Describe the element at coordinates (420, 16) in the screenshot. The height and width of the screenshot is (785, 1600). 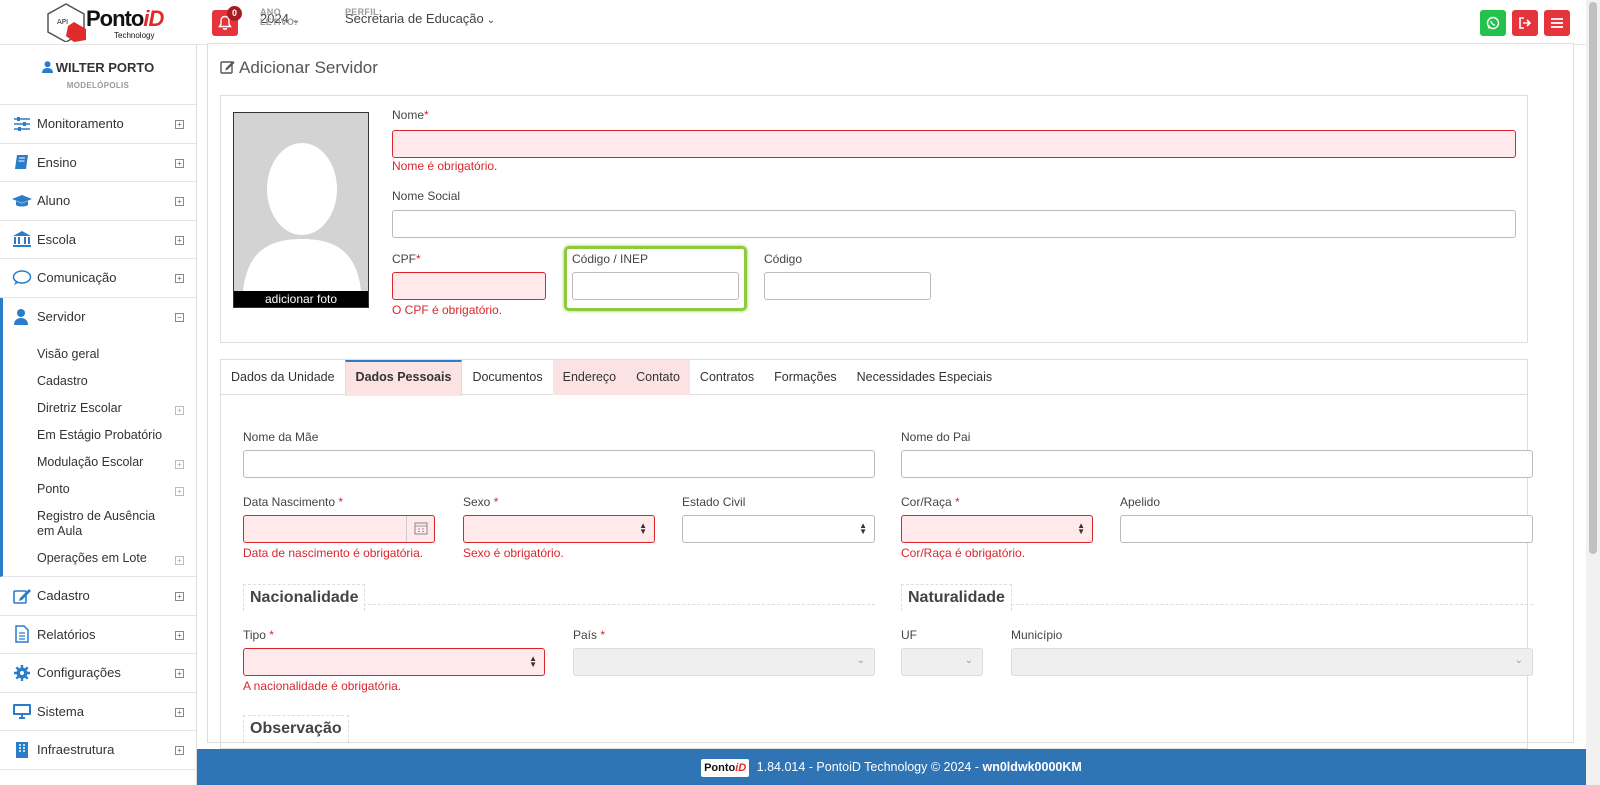
I see `perfil-selector: PERFIL: Secretaria de Educação ⌄` at that location.